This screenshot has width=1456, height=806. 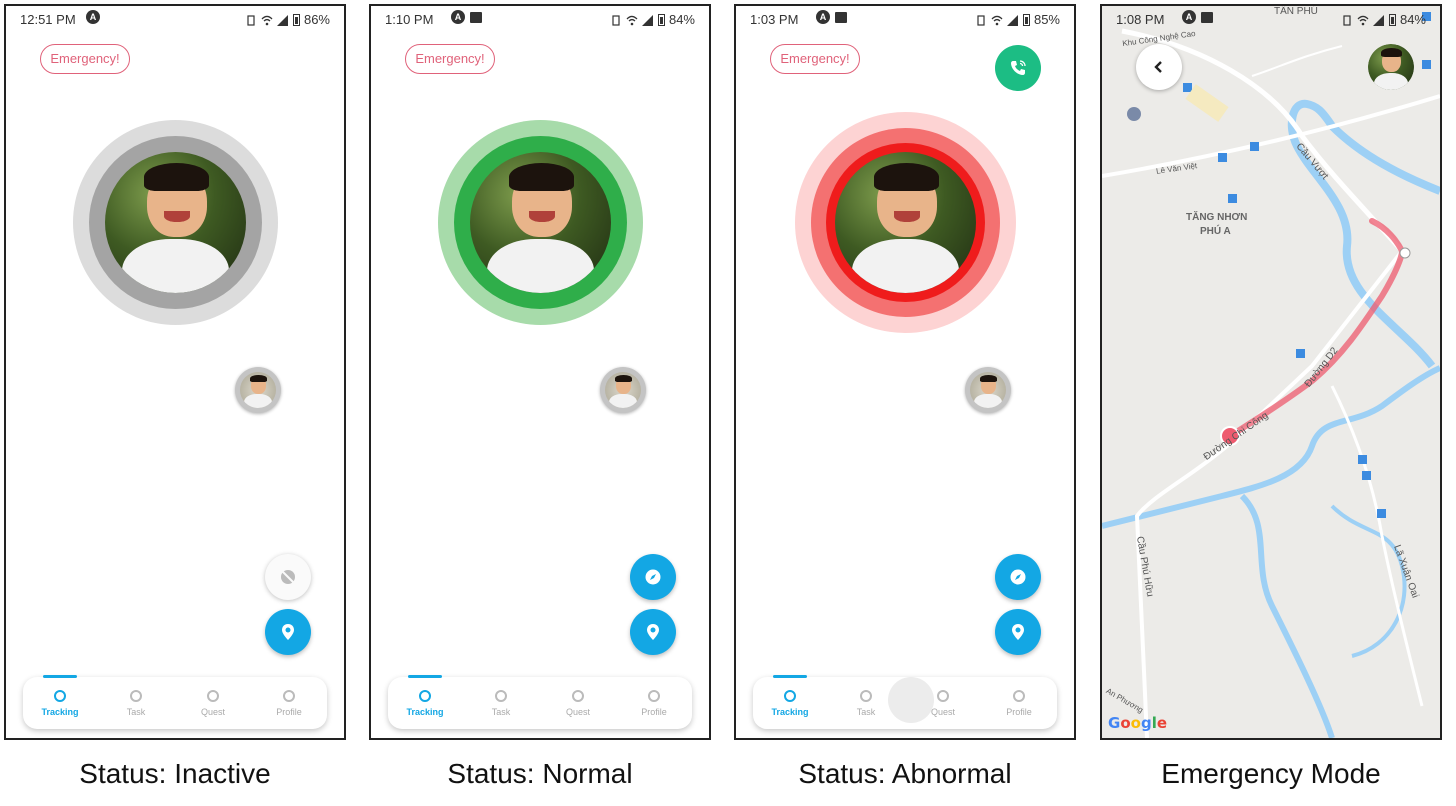 I want to click on status-time: 1:03 PM, so click(x=774, y=19).